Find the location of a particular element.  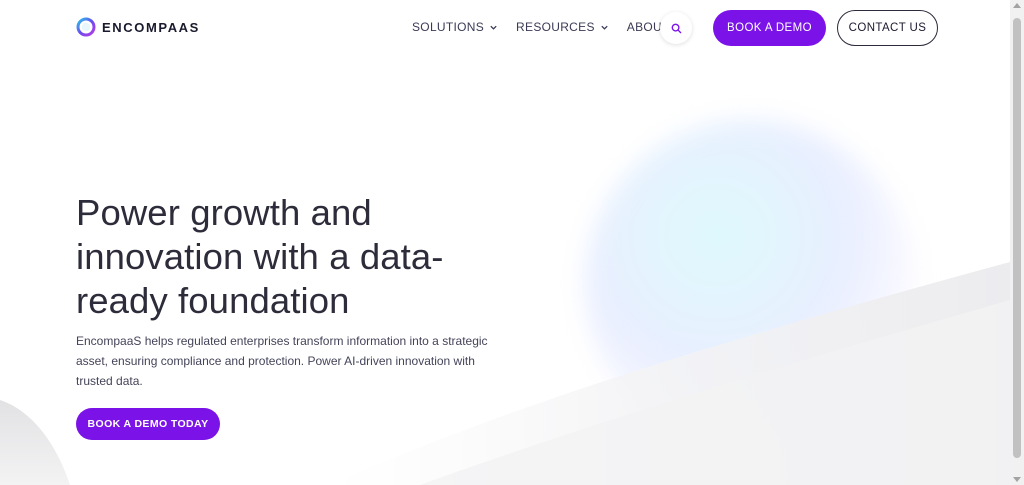

brand-name: ENCOMPAAS is located at coordinates (151, 27).